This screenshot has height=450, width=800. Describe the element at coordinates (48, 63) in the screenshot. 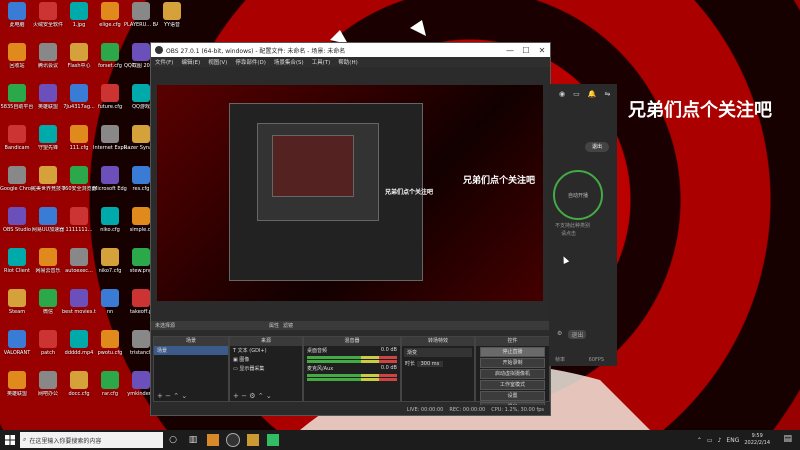

I see `desktop-icon: 腾讯会议` at that location.